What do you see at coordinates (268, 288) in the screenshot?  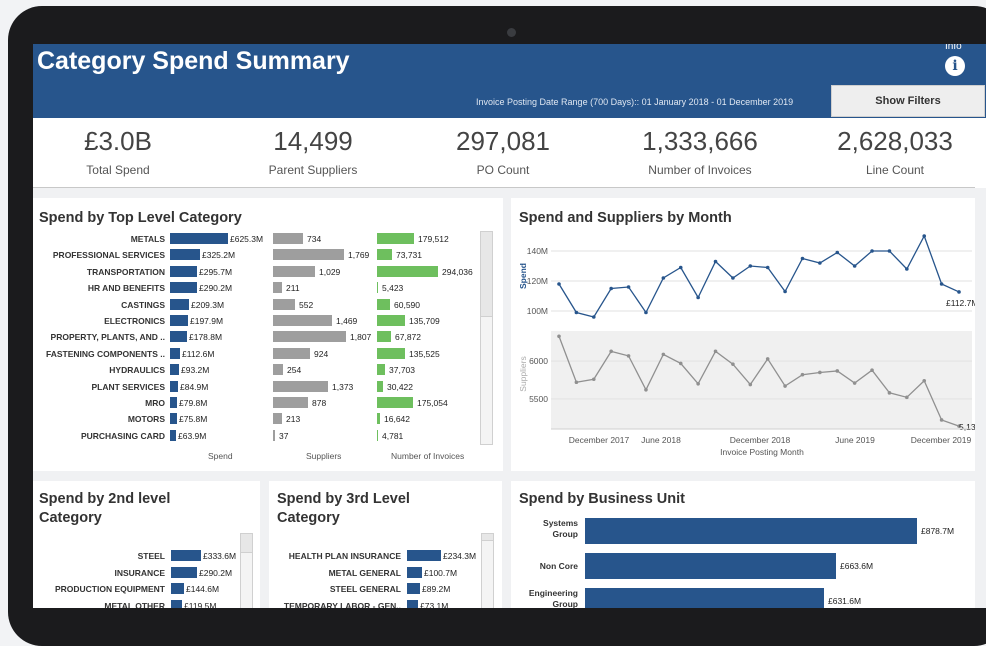 I see `category-row: HR AND BENEFITS £290.2M 211 5,423` at bounding box center [268, 288].